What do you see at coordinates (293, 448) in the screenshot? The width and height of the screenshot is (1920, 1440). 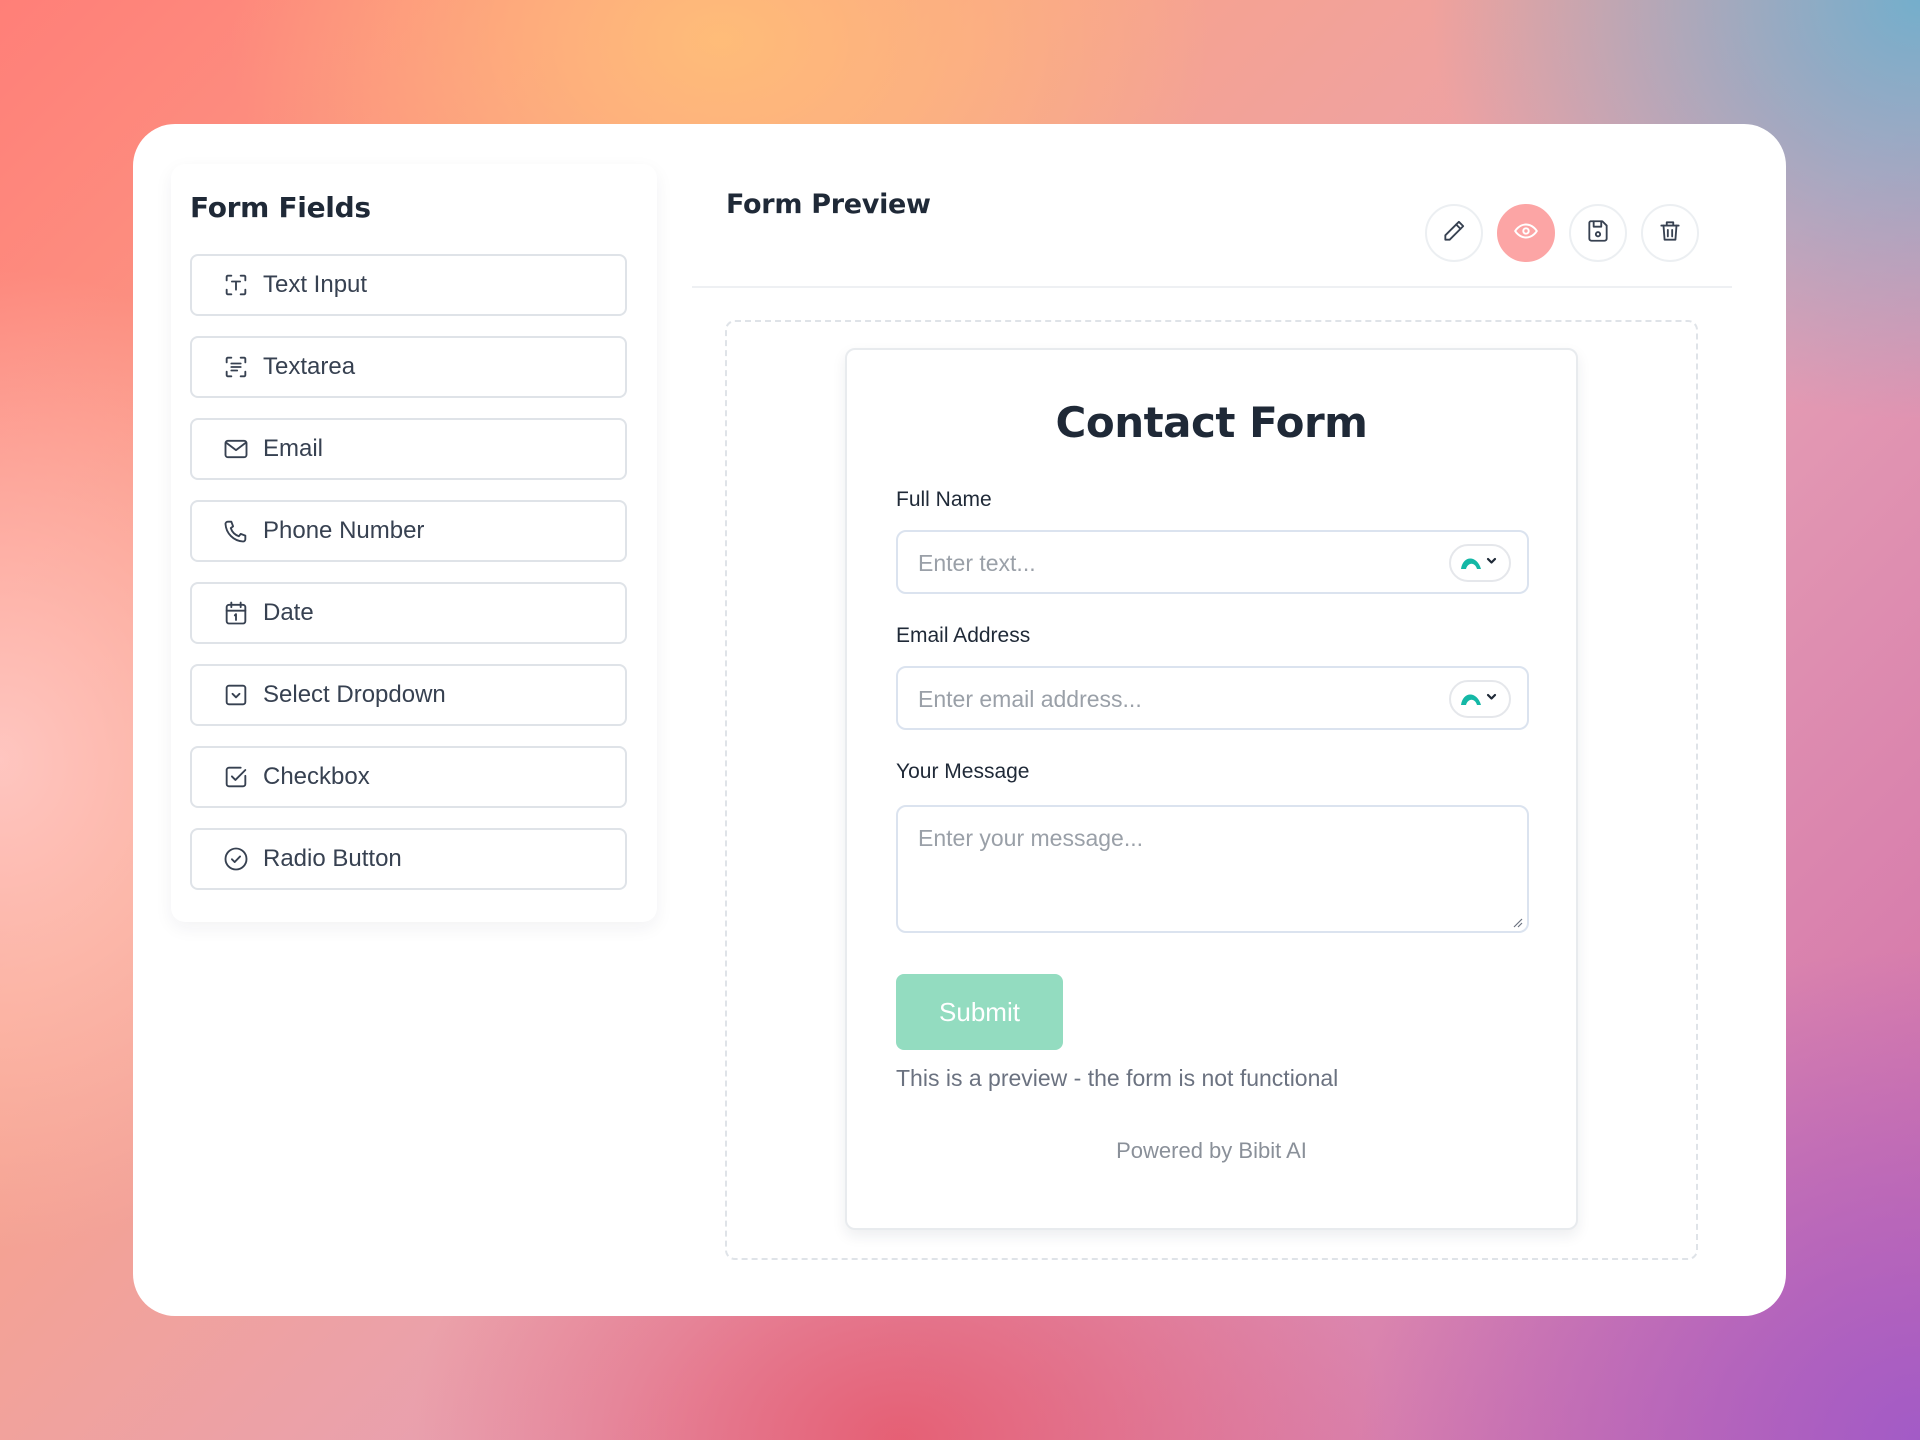 I see `field-item-label: Email` at bounding box center [293, 448].